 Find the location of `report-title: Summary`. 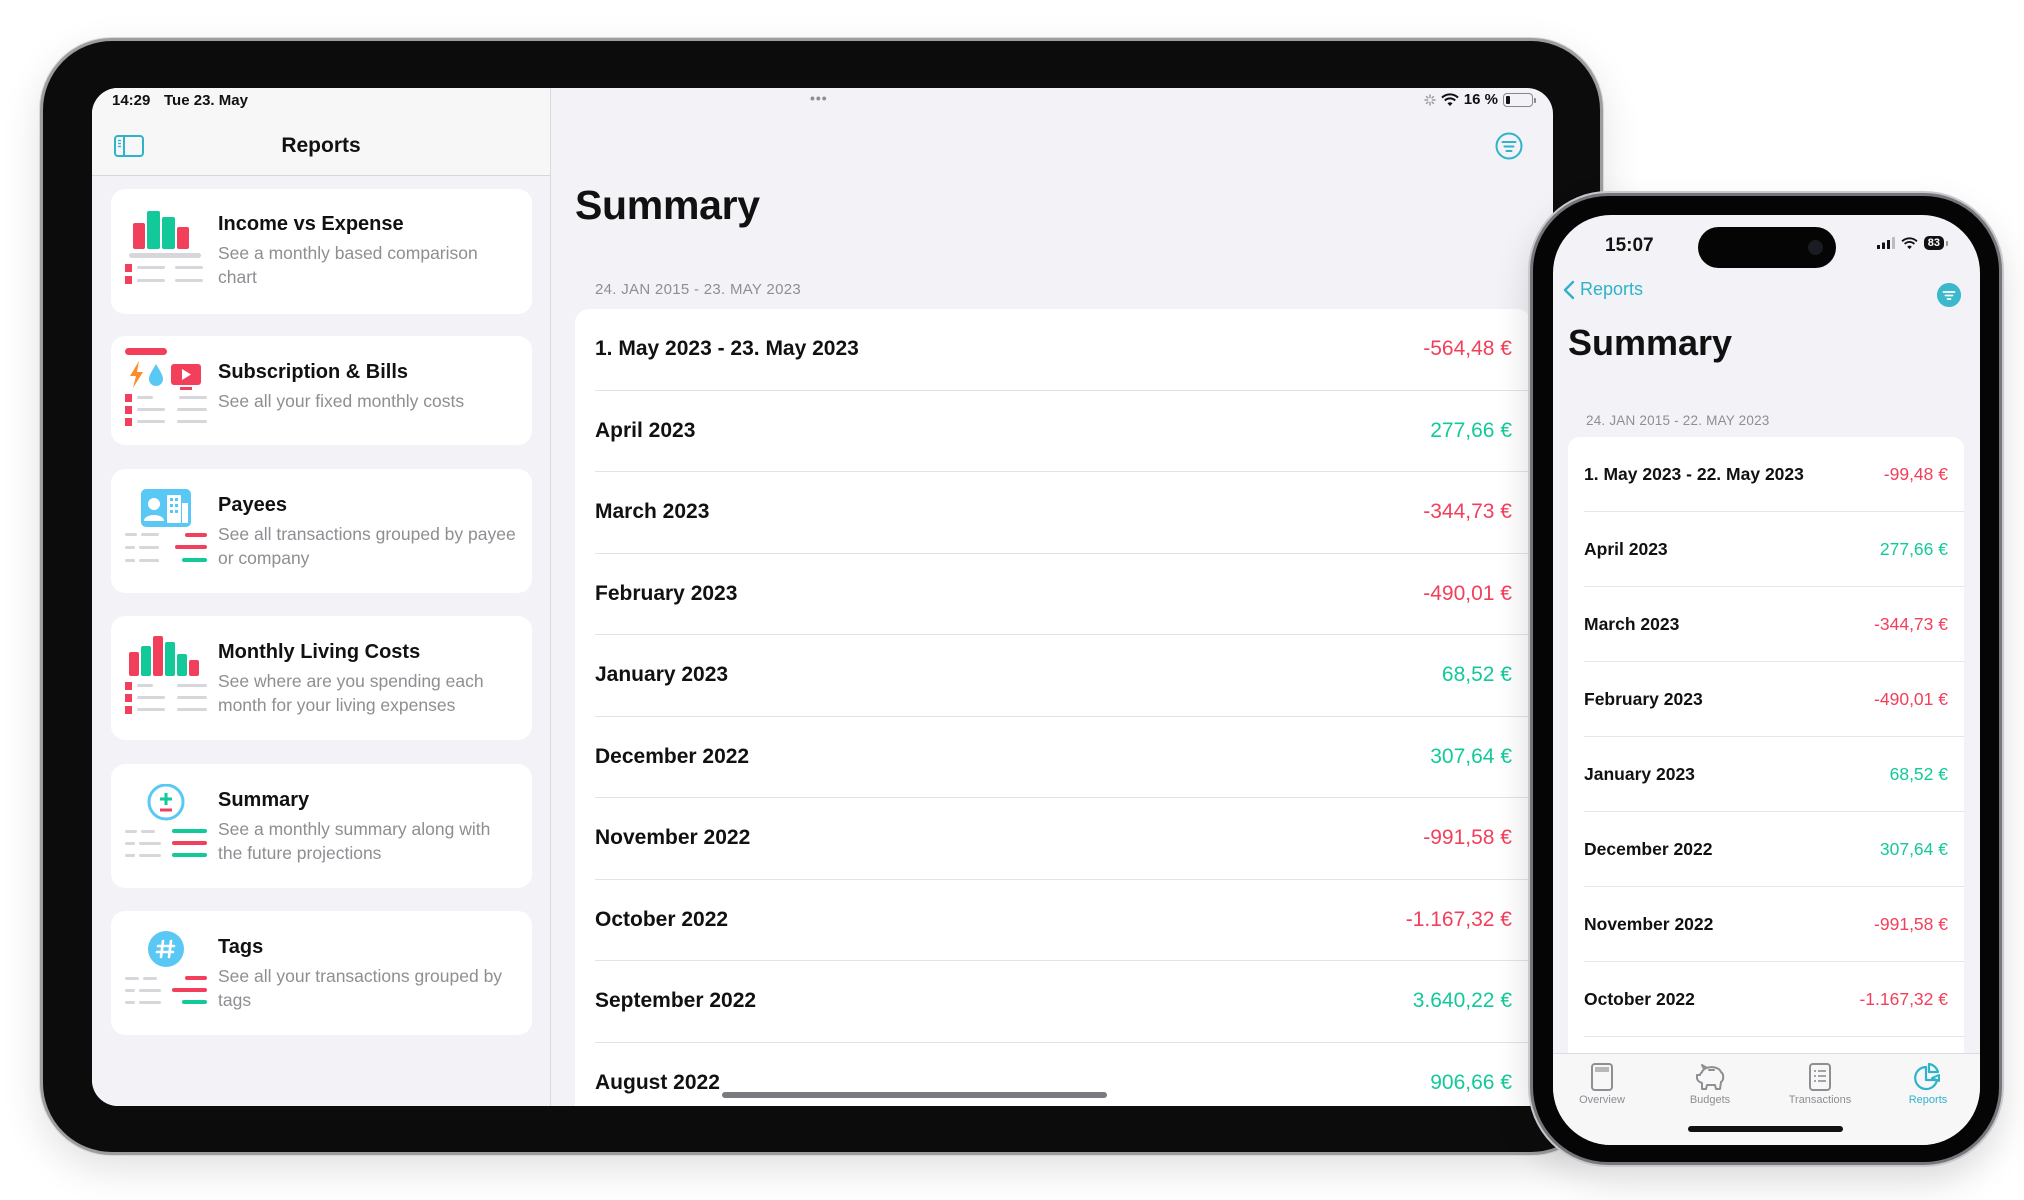

report-title: Summary is located at coordinates (264, 800).